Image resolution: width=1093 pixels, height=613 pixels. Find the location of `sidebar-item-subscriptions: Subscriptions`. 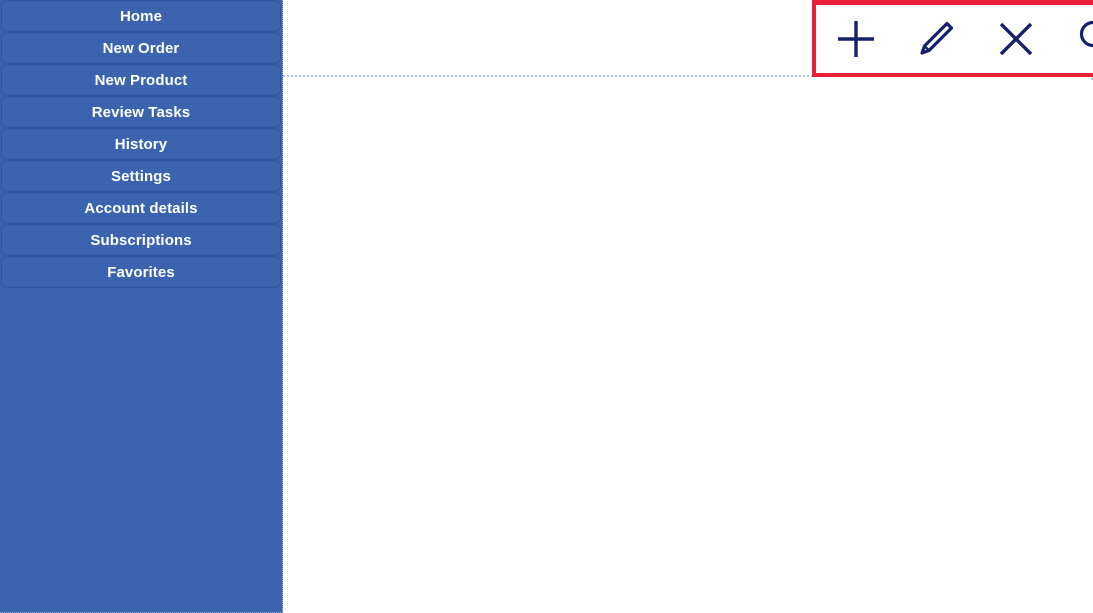

sidebar-item-subscriptions: Subscriptions is located at coordinates (141, 240).